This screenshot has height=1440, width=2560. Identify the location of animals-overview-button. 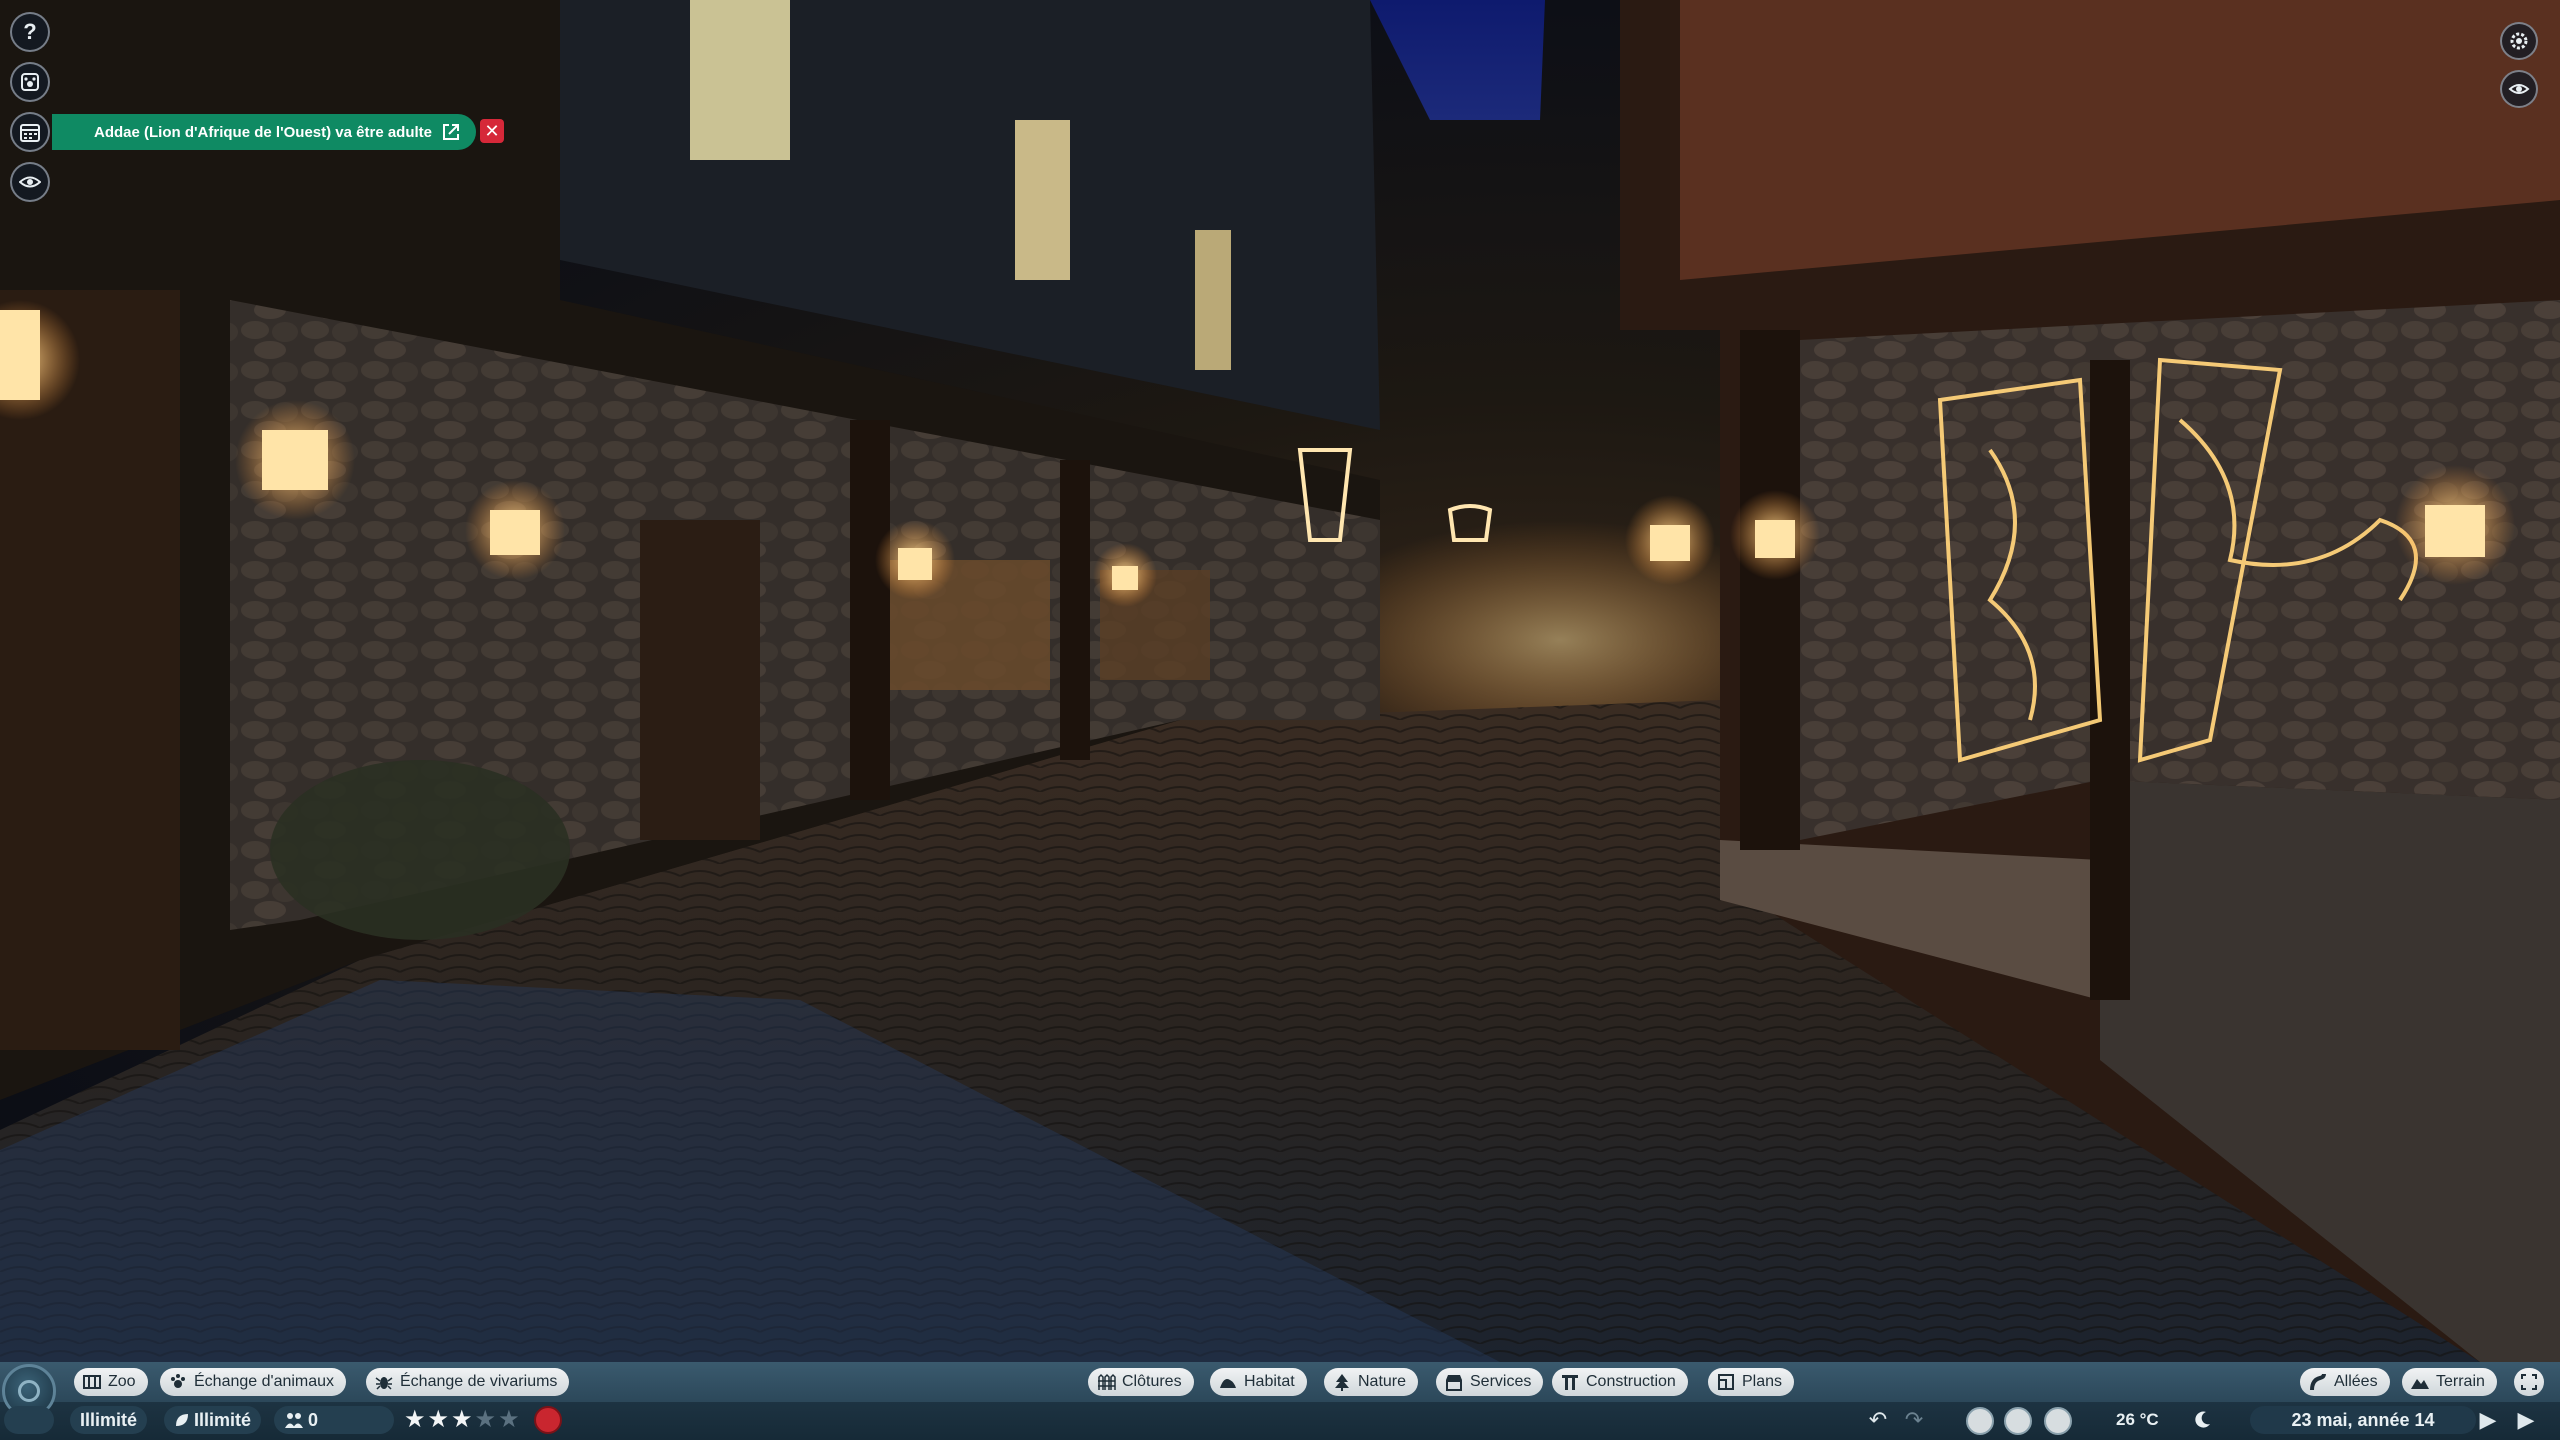
(30, 82).